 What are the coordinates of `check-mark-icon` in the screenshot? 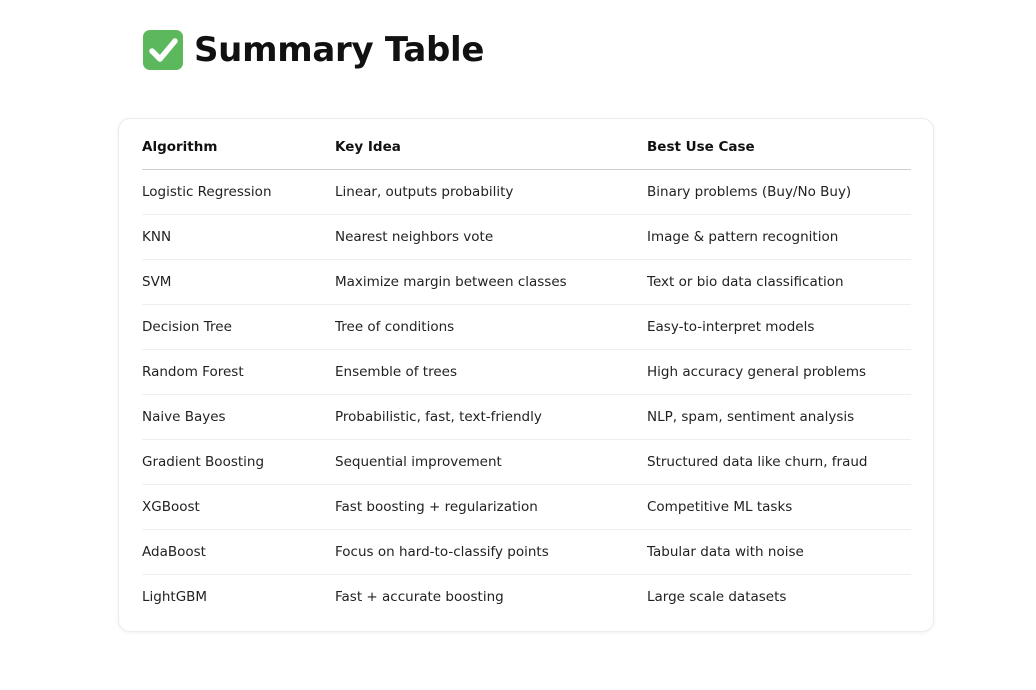 It's located at (163, 50).